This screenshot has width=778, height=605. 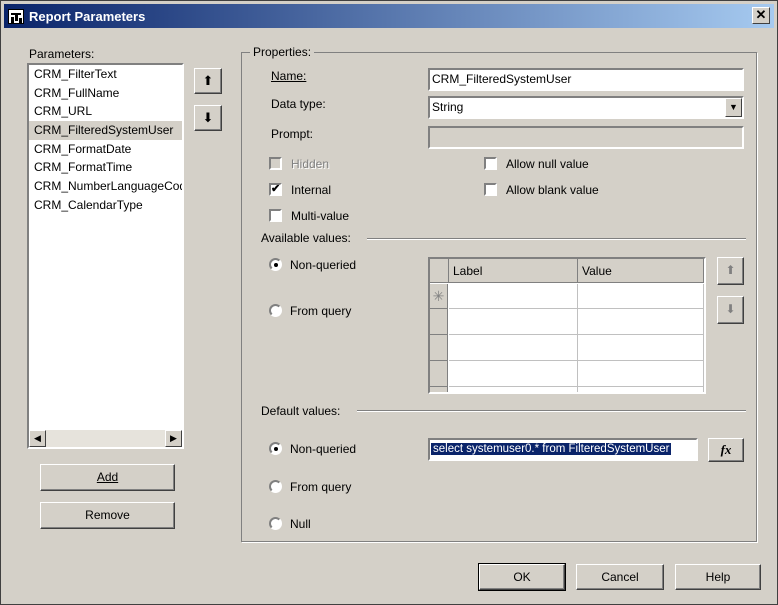 I want to click on help-button-label: Help, so click(x=718, y=577).